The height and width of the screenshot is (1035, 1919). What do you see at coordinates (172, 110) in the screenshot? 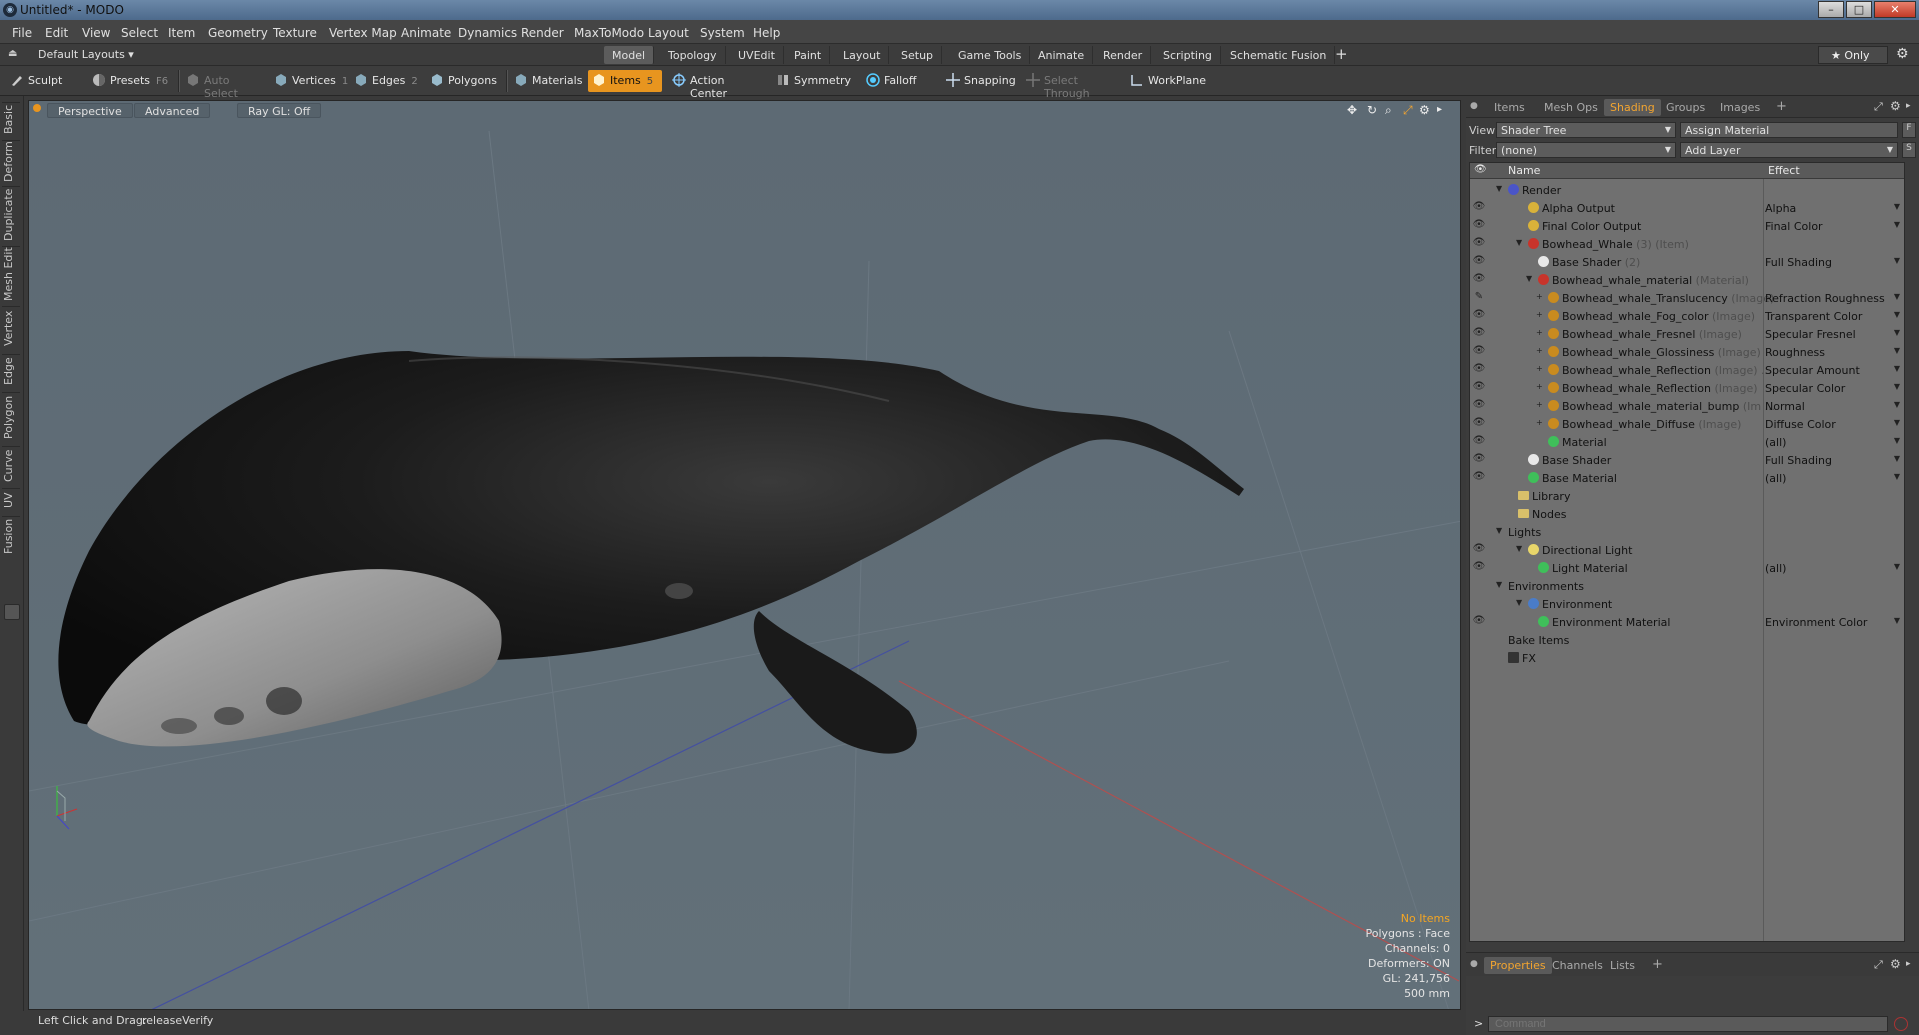
I see `advanced-button: Advanced` at bounding box center [172, 110].